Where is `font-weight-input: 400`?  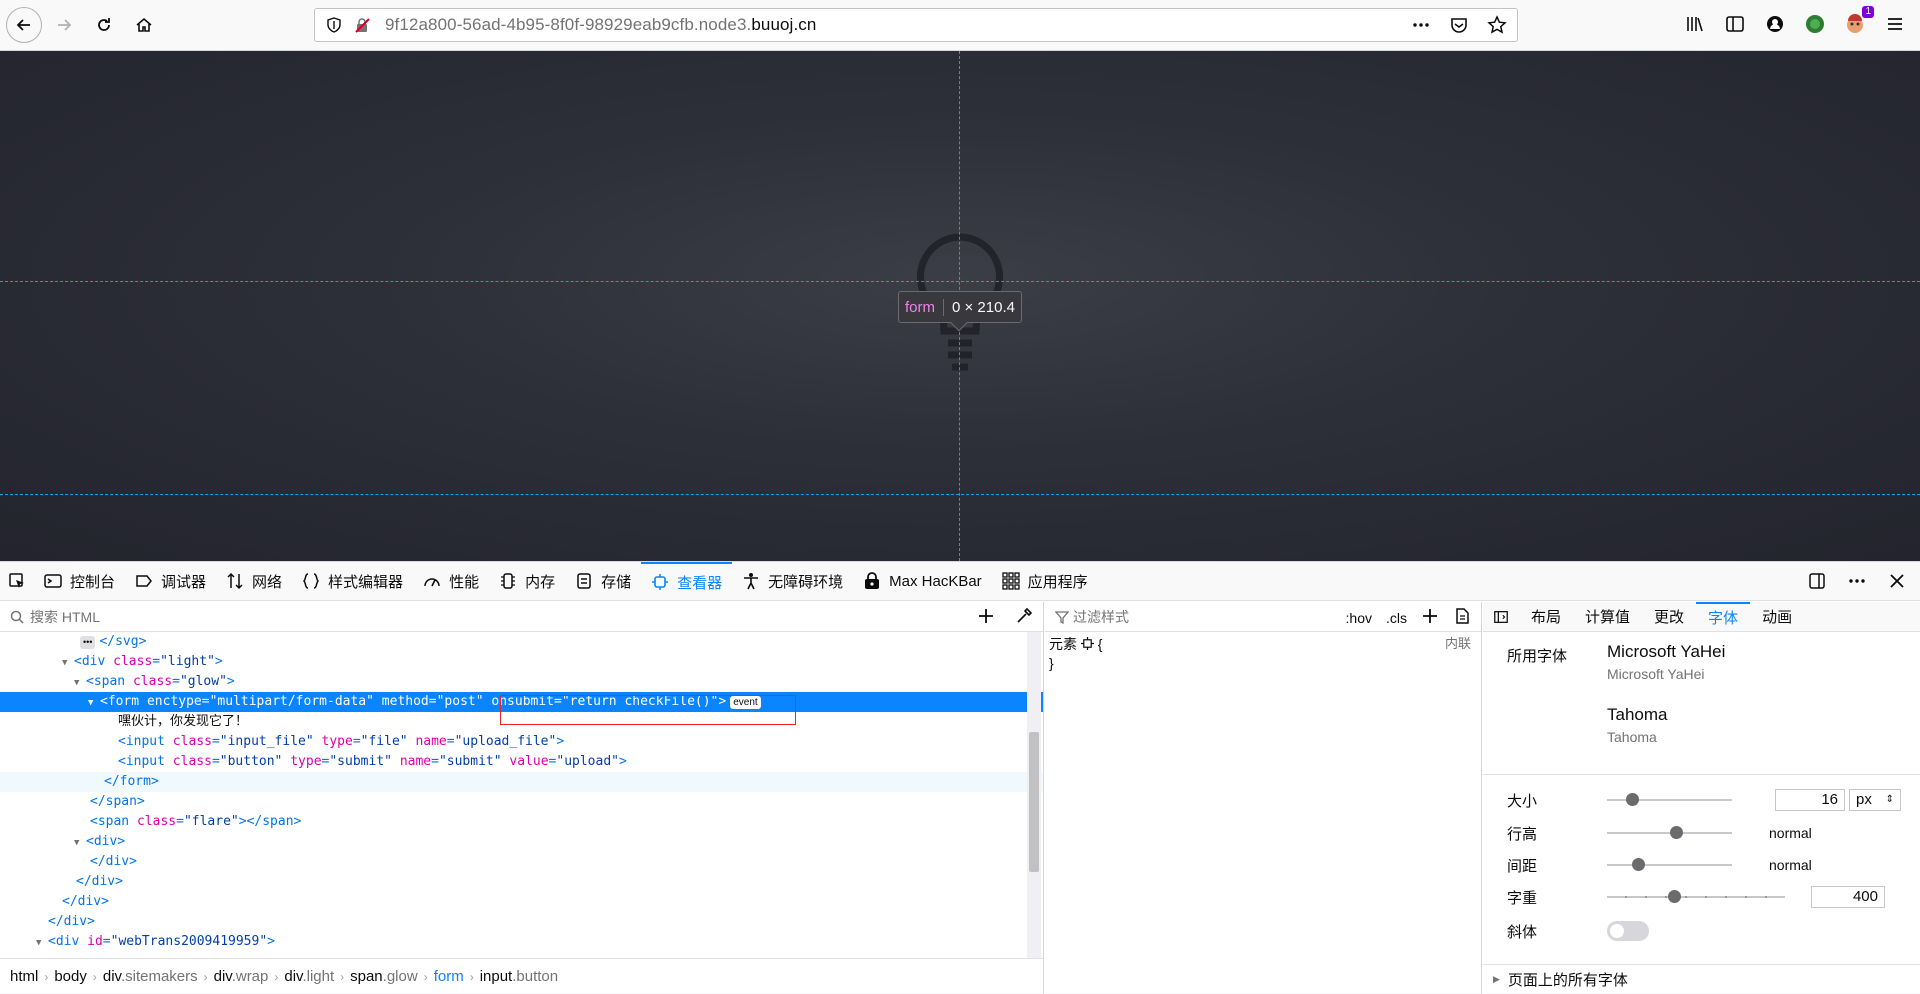 font-weight-input: 400 is located at coordinates (1848, 897).